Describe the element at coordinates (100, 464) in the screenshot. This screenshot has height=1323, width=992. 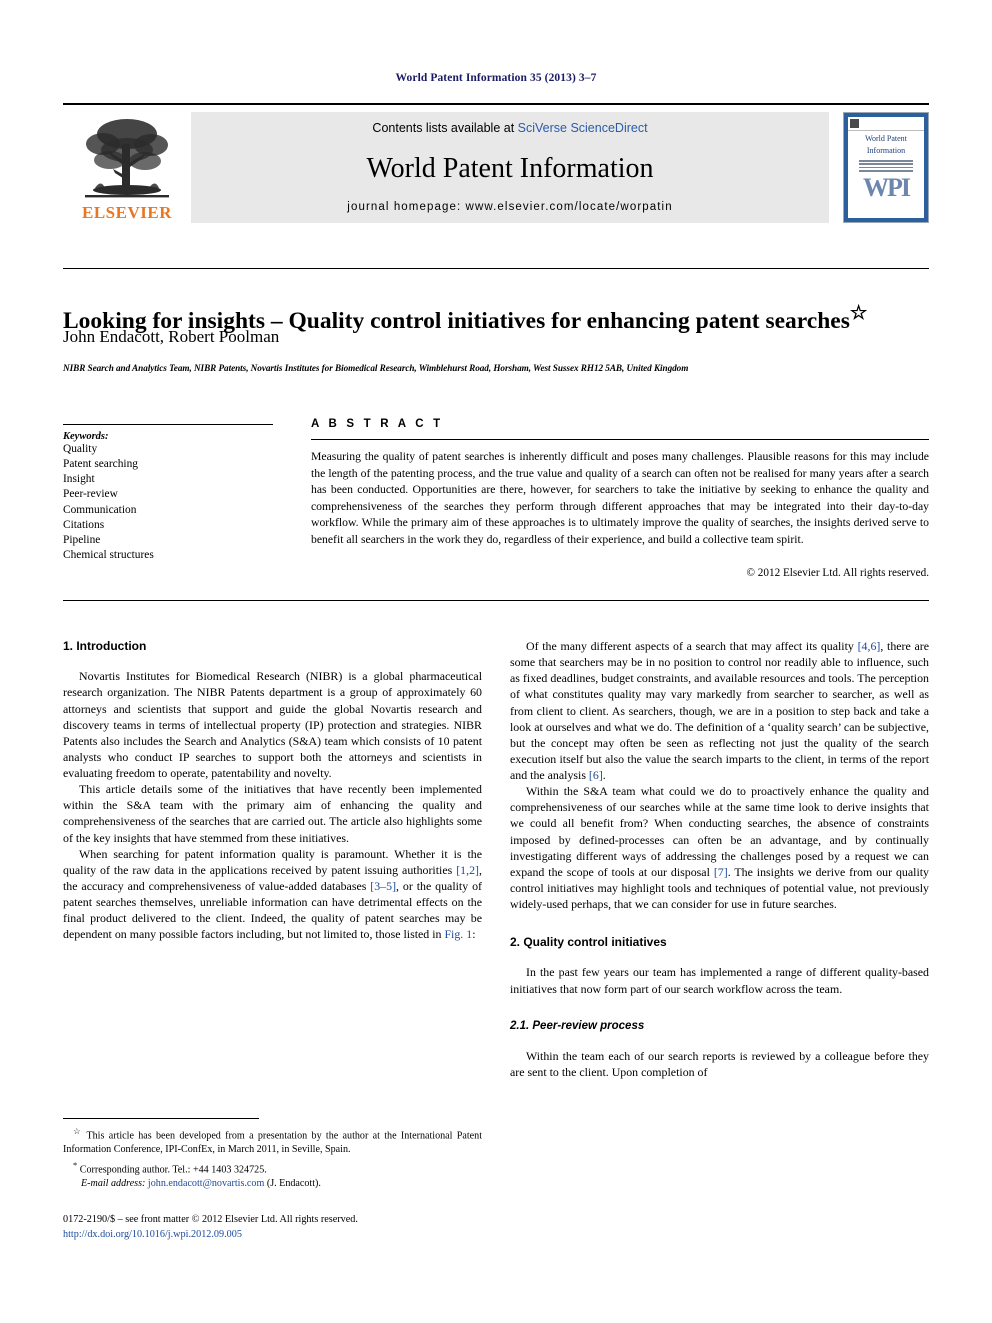
I see `keyword-item: Patent searching` at that location.